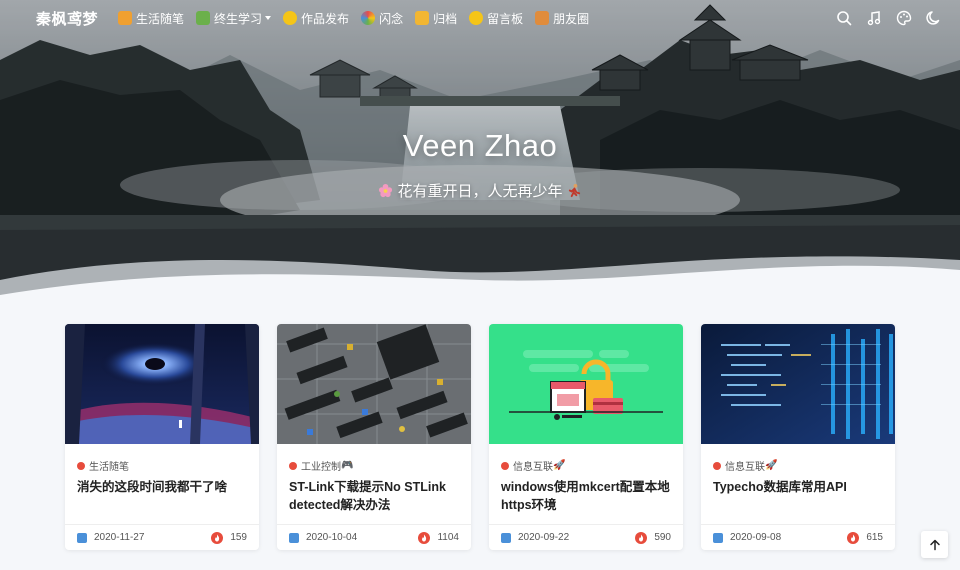 Image resolution: width=960 pixels, height=570 pixels. I want to click on post-date: 2020-09-22, so click(544, 537).